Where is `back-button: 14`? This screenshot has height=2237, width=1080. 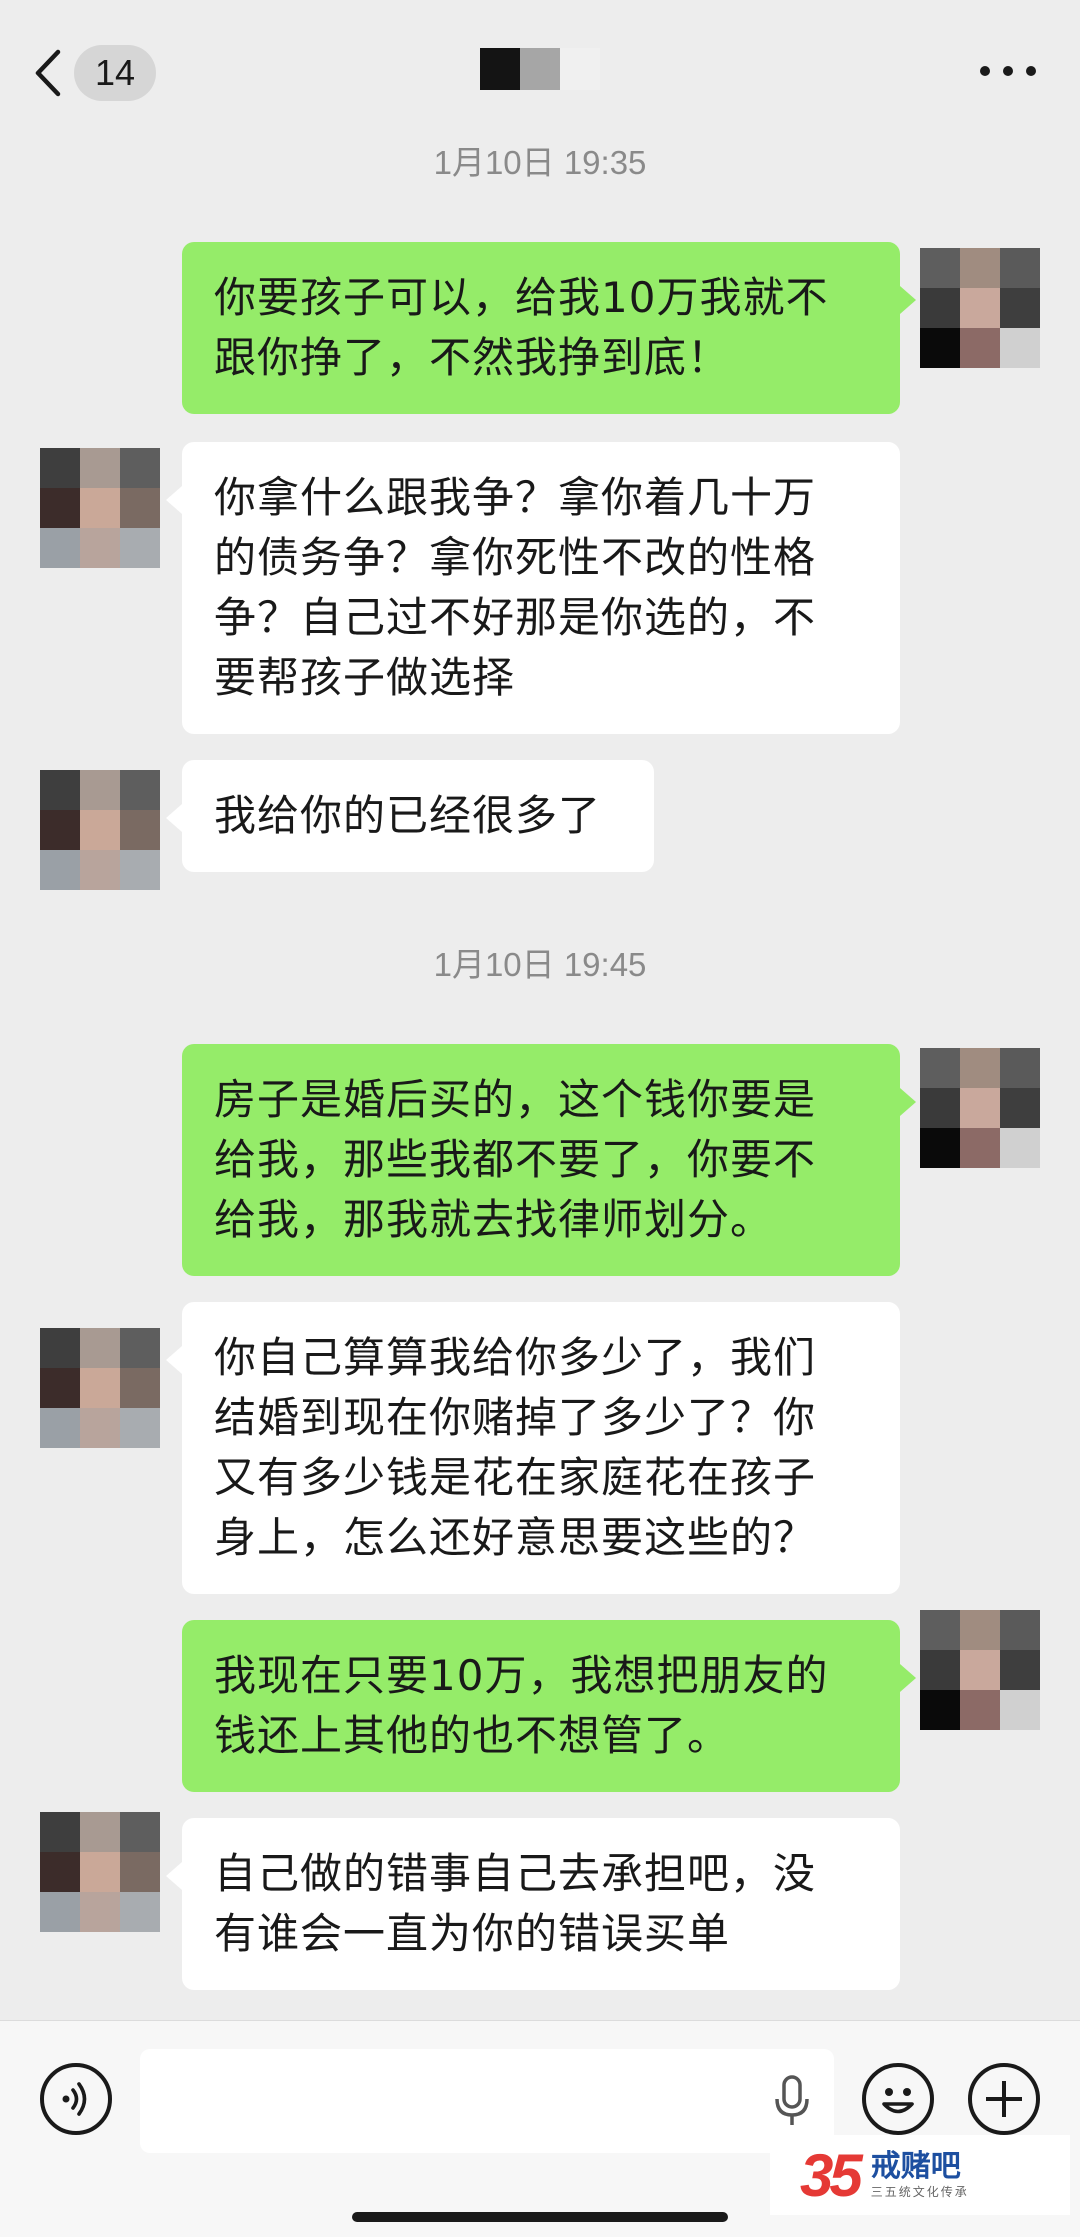 back-button: 14 is located at coordinates (93, 73).